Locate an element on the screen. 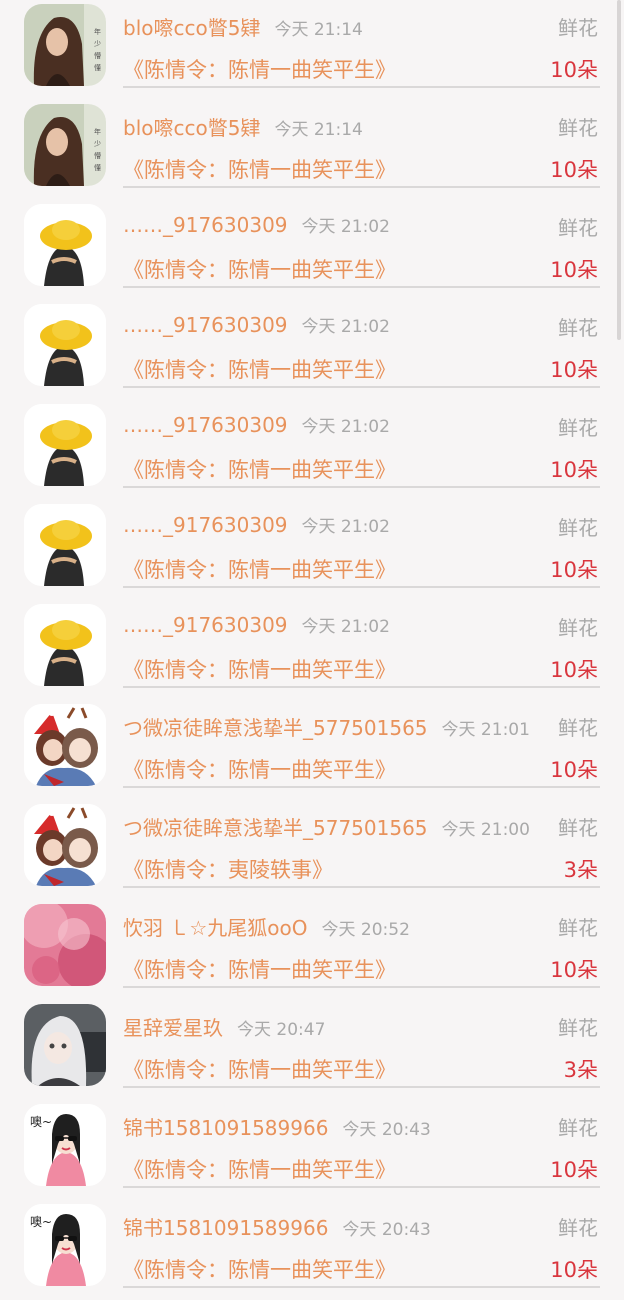 The height and width of the screenshot is (1300, 624). user-name: 星辞爱星玖 is located at coordinates (173, 1028).